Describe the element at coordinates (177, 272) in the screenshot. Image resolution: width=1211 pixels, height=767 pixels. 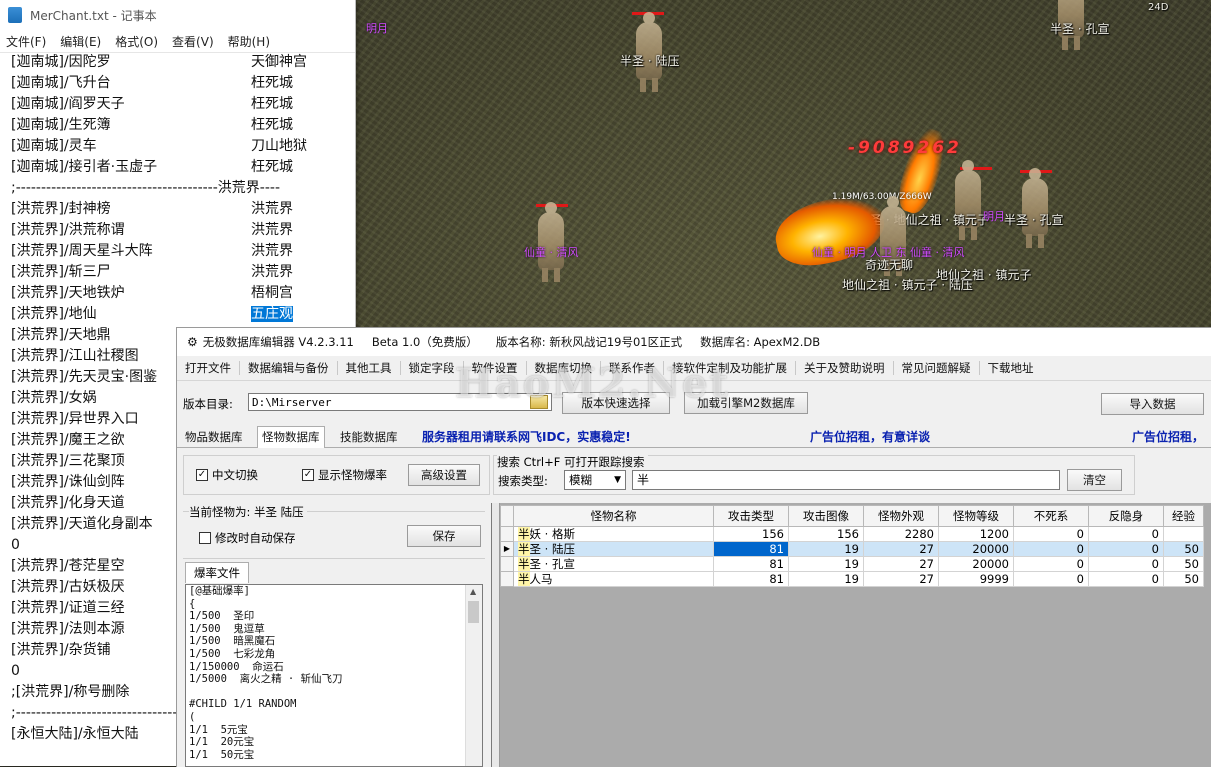
I see `notepad-line: [洪荒界]/斩三尸 洪荒界` at that location.